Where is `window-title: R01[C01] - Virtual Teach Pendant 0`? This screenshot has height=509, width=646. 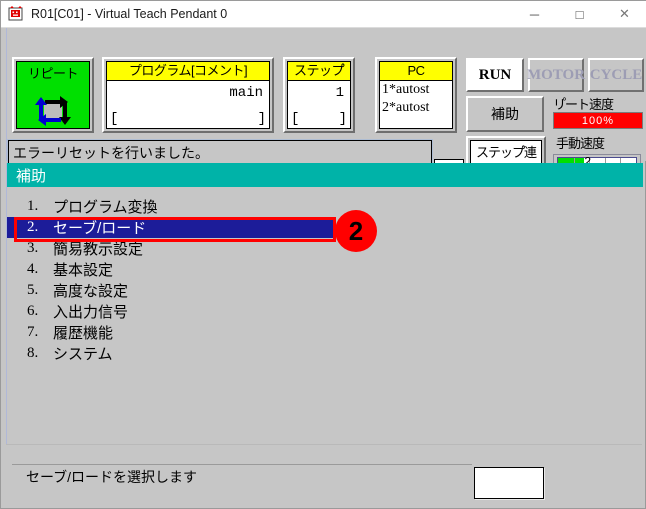
window-title: R01[C01] - Virtual Teach Pendant 0 is located at coordinates (129, 14).